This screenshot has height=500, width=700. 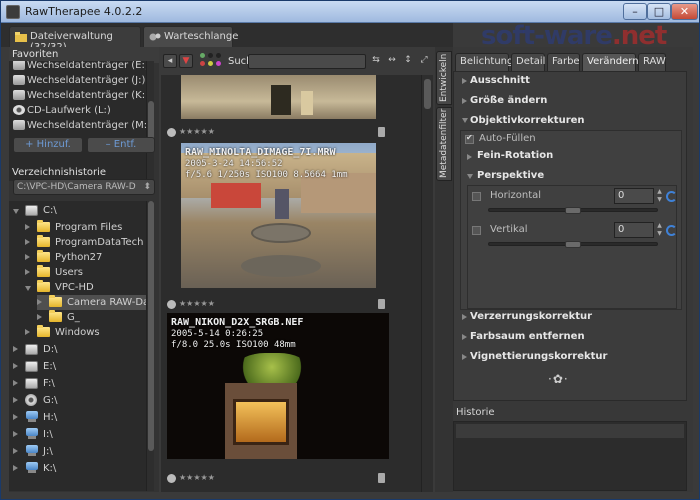 I want to click on tree-node: G:\, so click(x=79, y=400).